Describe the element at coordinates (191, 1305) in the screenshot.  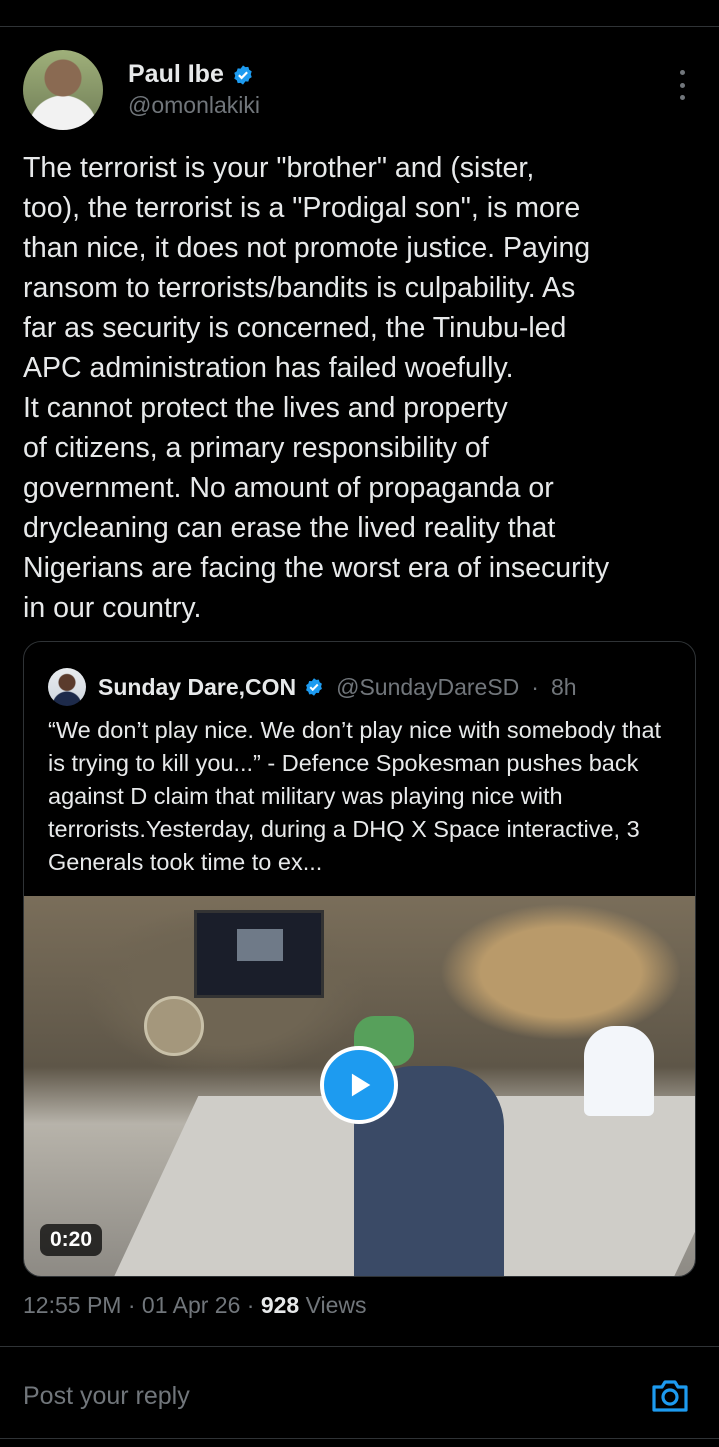
I see `tweet-date: 01 Apr 26` at that location.